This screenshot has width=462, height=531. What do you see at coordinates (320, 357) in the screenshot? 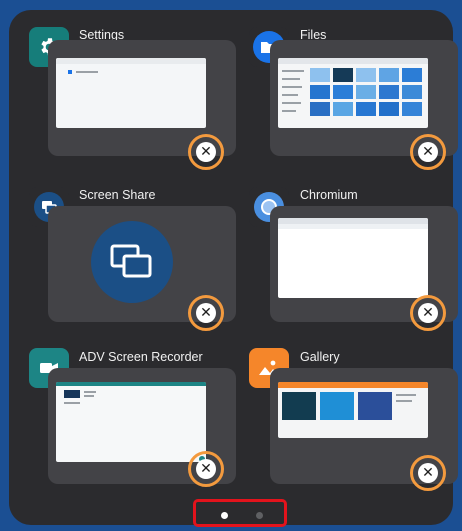
I see `gallery-title: Gallery` at bounding box center [320, 357].